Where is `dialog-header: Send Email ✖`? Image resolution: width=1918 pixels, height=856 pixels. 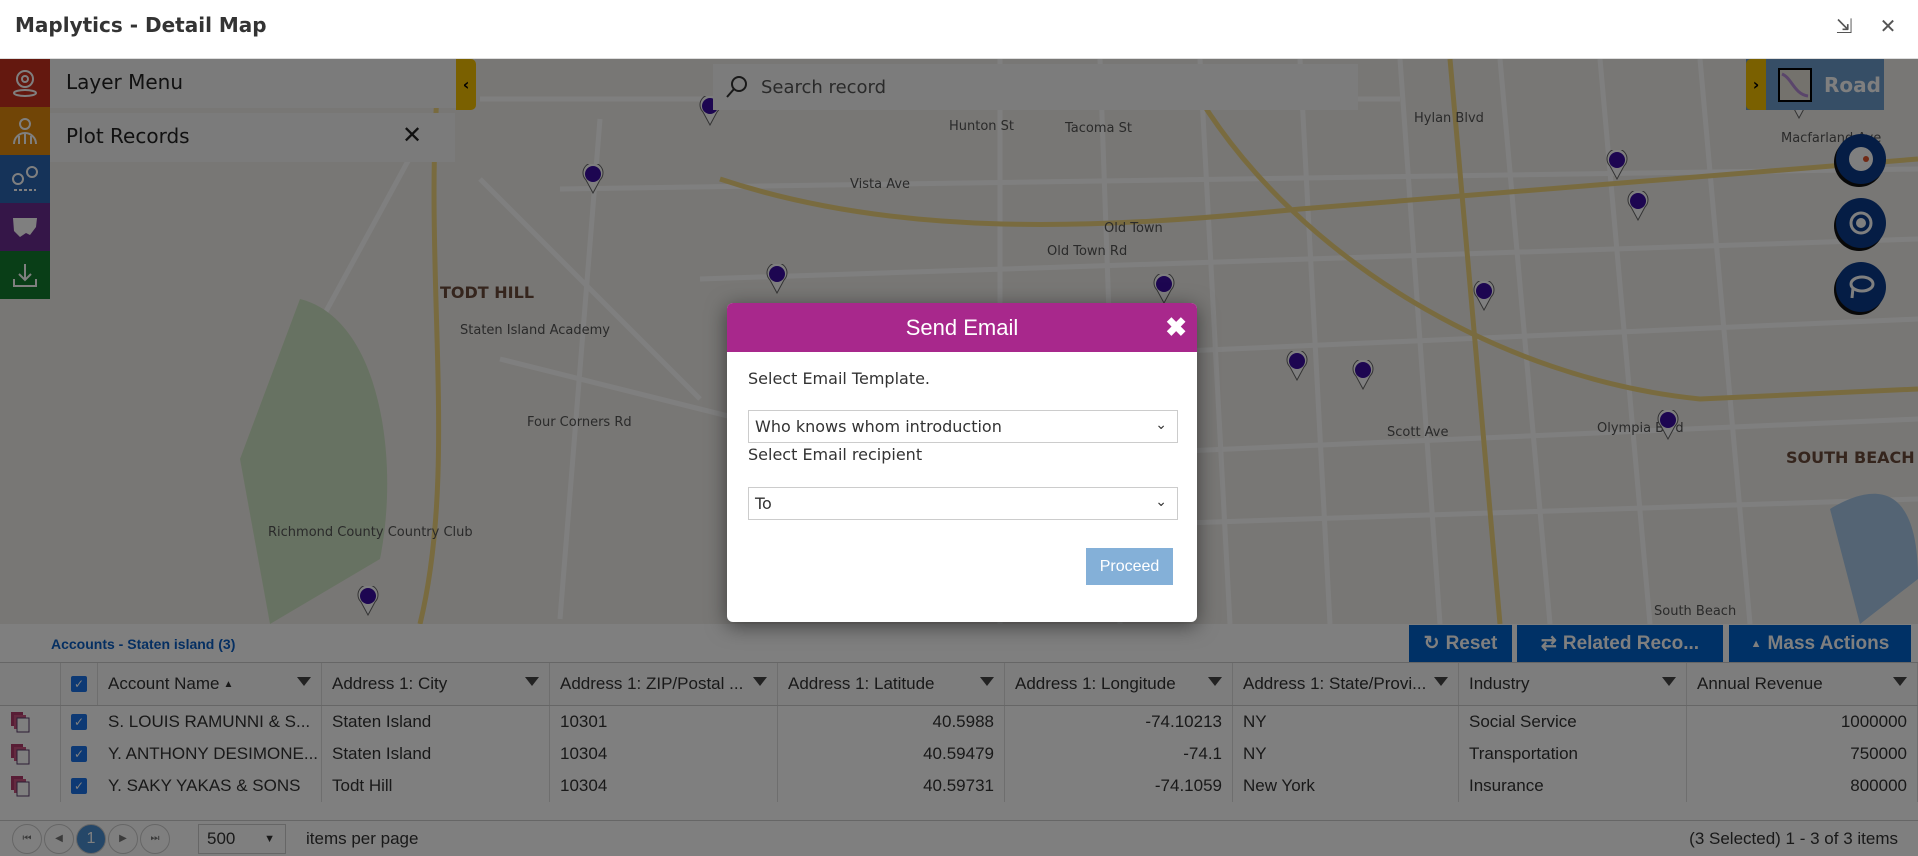 dialog-header: Send Email ✖ is located at coordinates (962, 327).